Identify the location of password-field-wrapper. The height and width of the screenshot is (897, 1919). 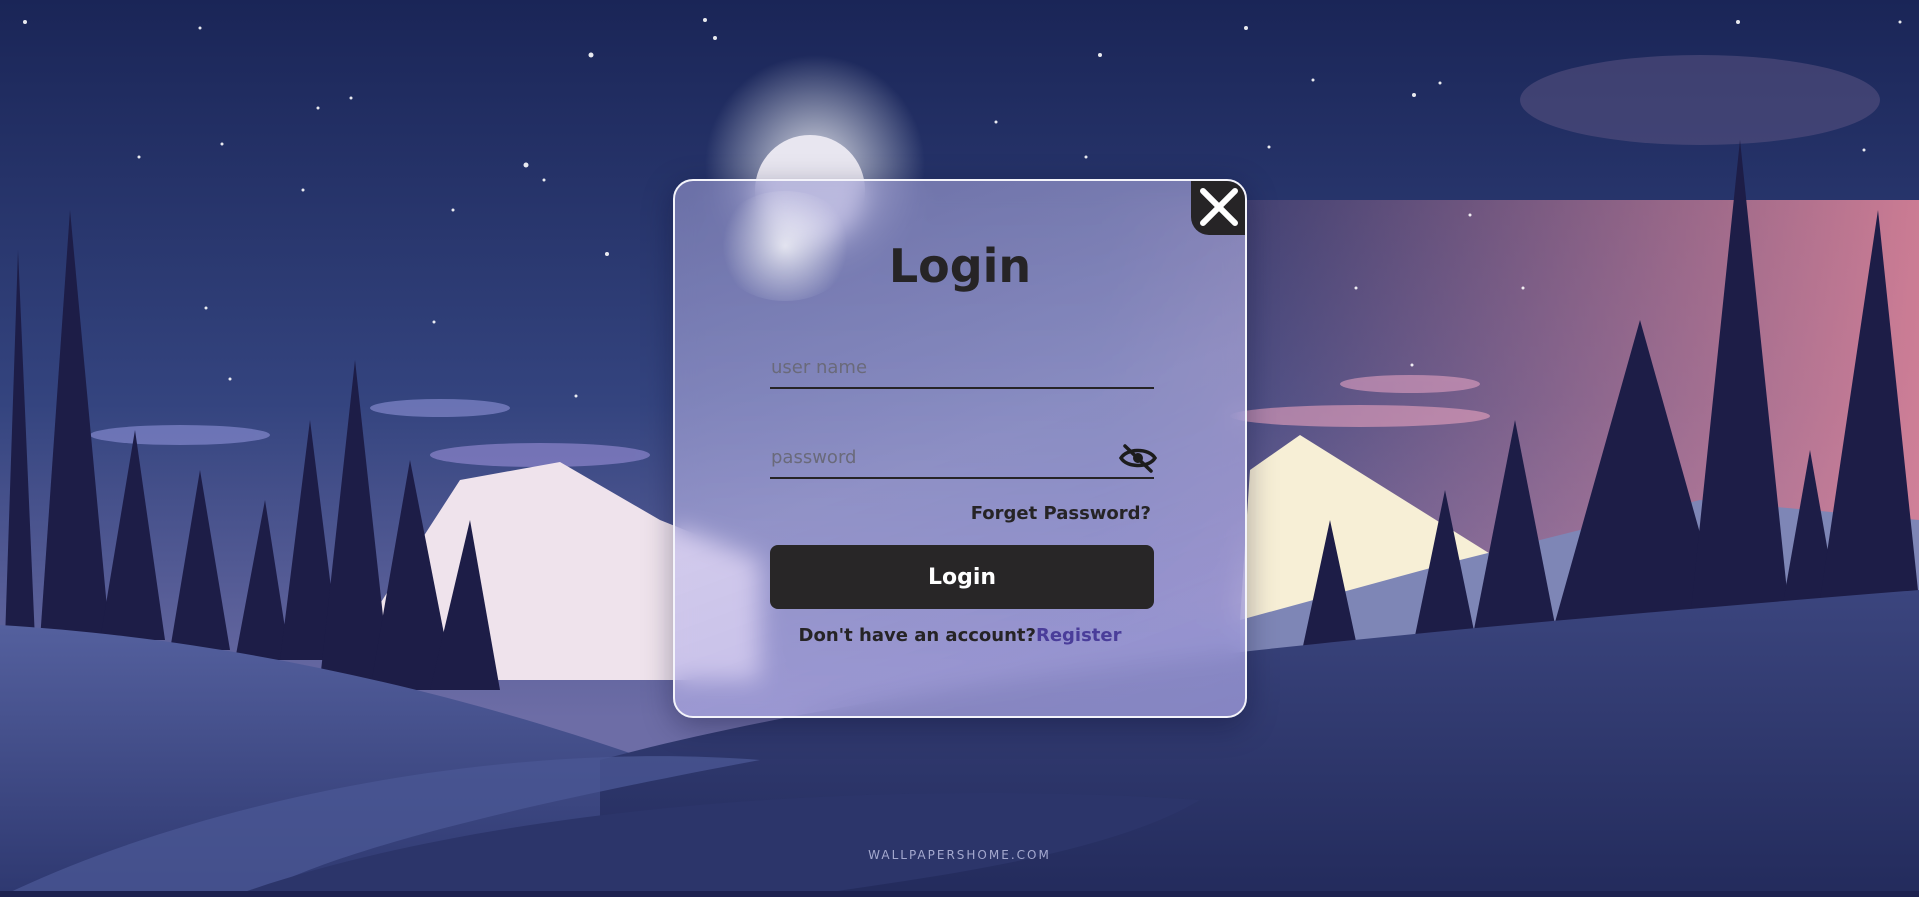
(964, 458).